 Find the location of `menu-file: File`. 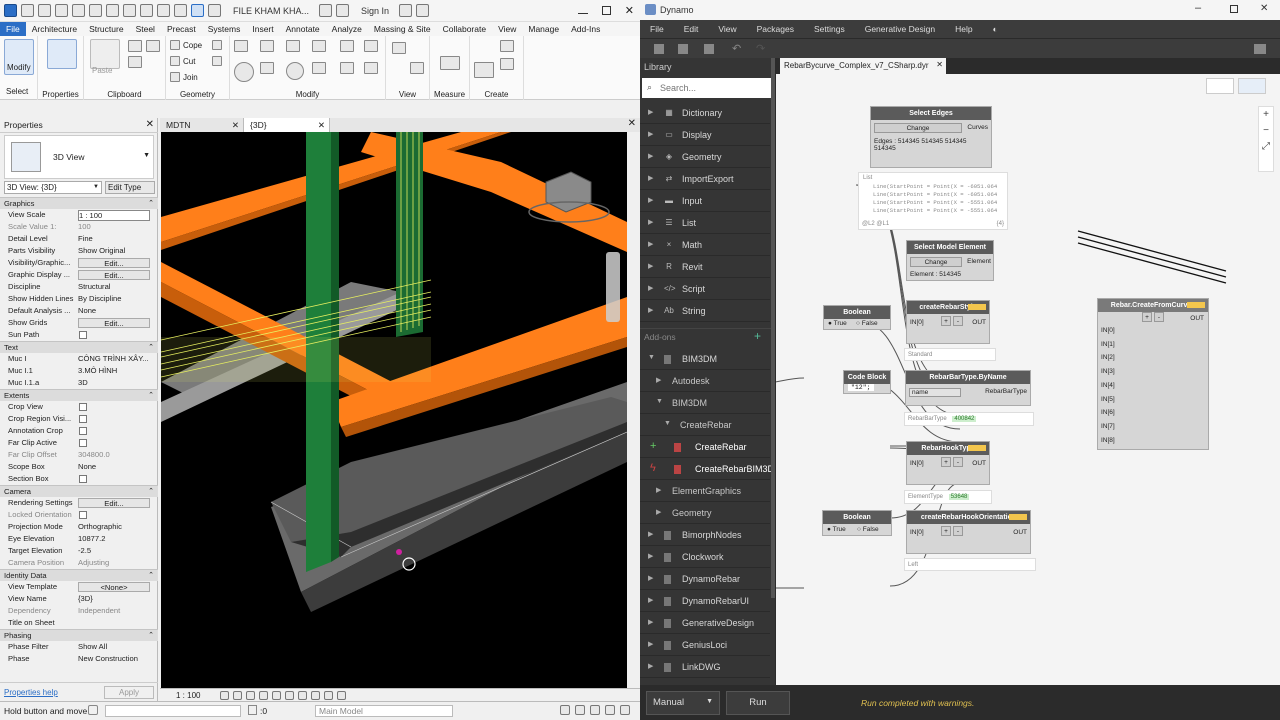

menu-file: File is located at coordinates (657, 29).